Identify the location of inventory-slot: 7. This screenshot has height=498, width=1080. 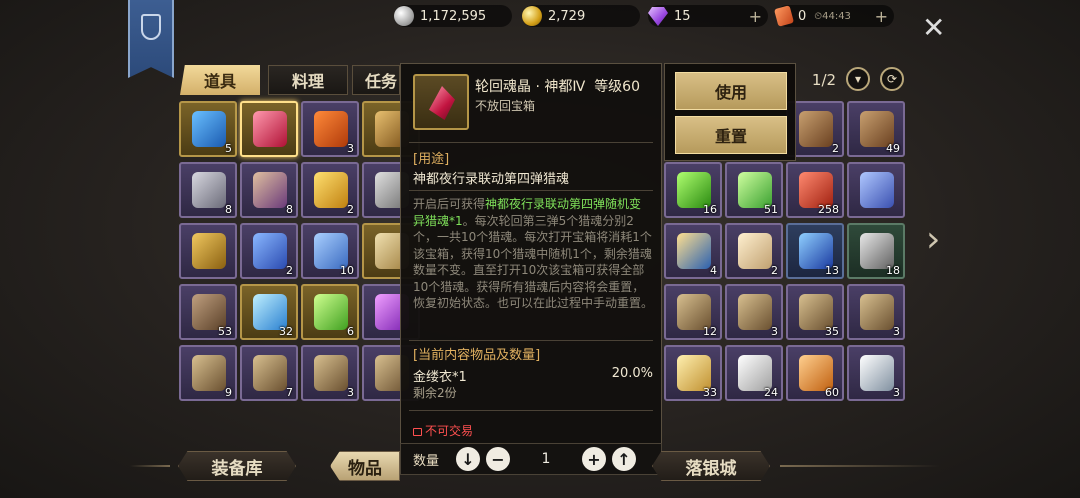
(269, 373).